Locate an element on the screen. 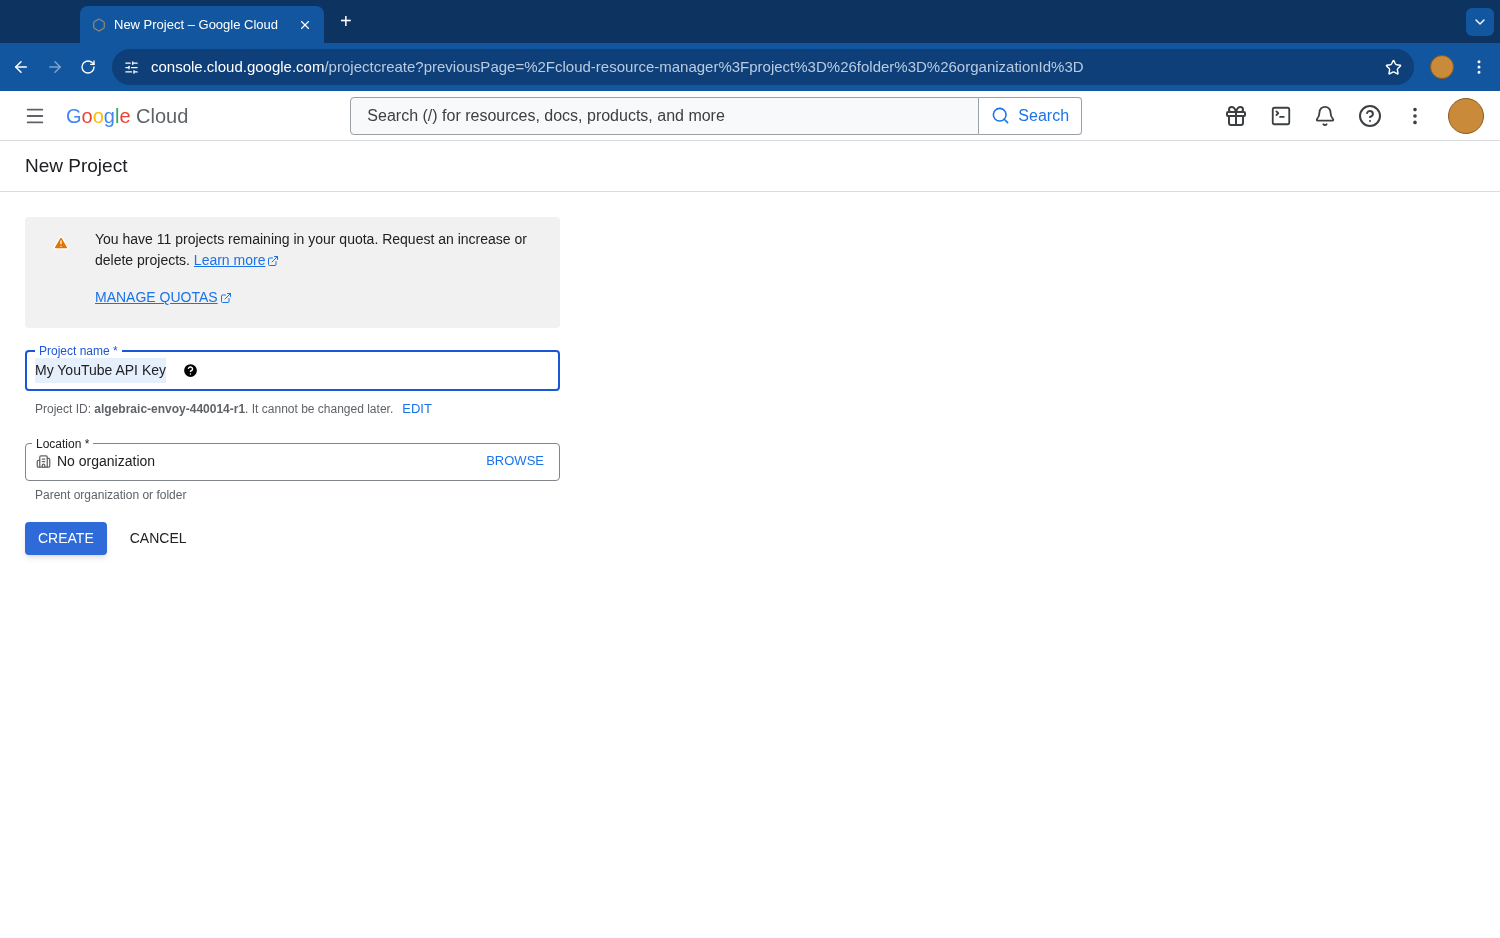  notifications-icon is located at coordinates (1325, 115).